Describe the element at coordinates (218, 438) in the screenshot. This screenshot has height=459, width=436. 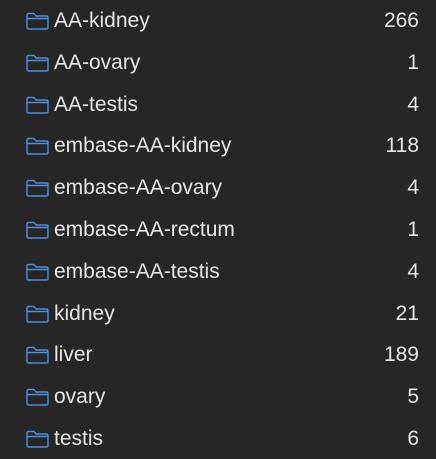
I see `folder-row-testis: testis 6` at that location.